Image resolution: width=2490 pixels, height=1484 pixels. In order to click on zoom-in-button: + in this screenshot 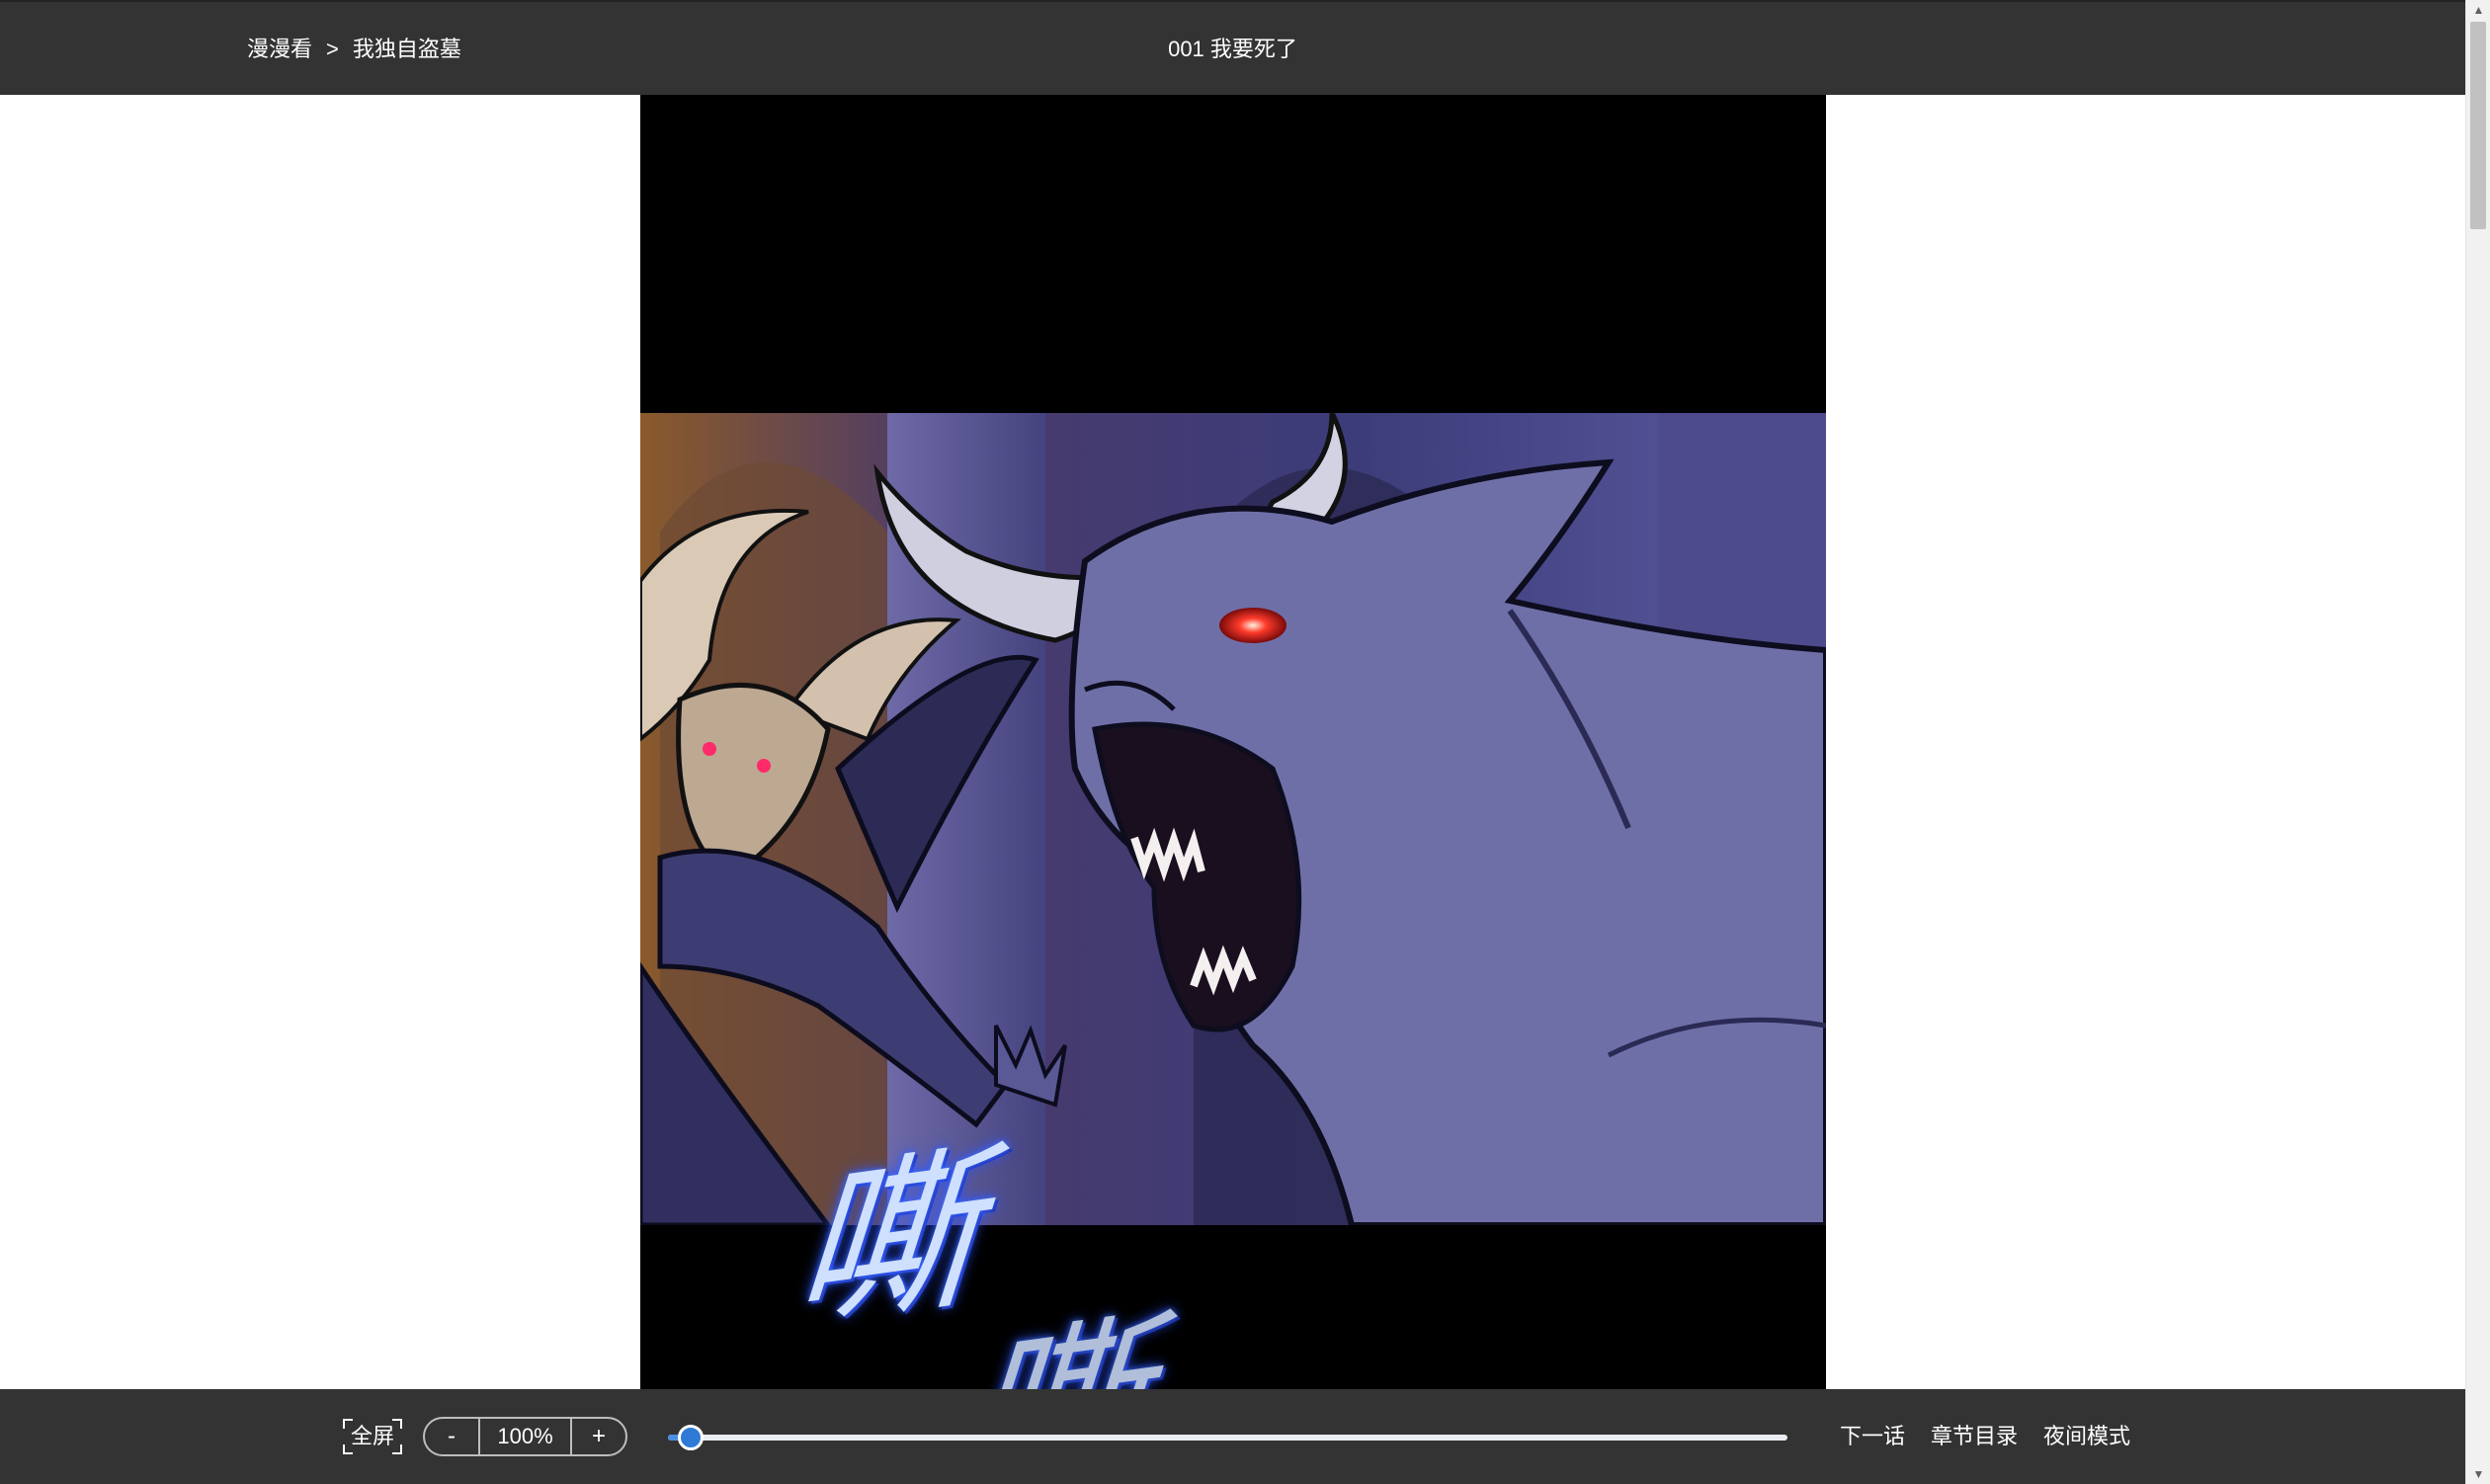, I will do `click(598, 1436)`.